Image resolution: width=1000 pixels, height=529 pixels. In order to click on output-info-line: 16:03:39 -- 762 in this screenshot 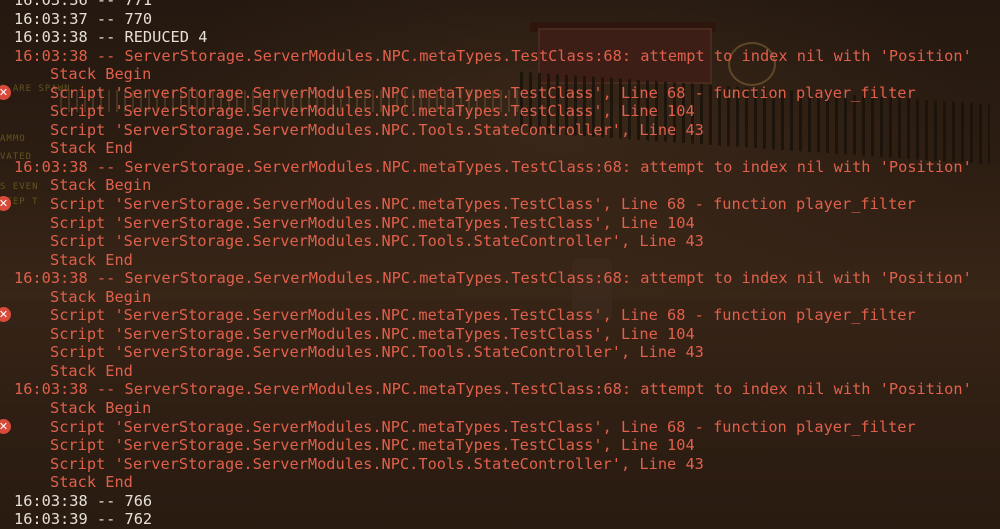, I will do `click(500, 519)`.